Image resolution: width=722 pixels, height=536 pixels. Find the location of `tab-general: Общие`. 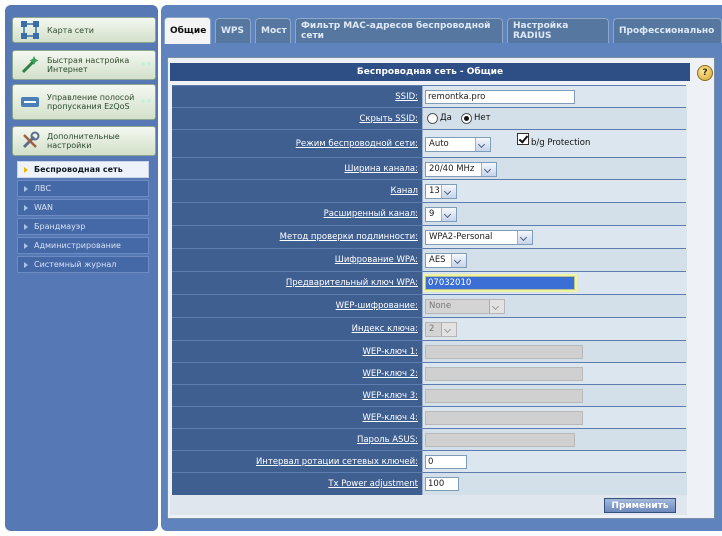

tab-general: Общие is located at coordinates (187, 30).